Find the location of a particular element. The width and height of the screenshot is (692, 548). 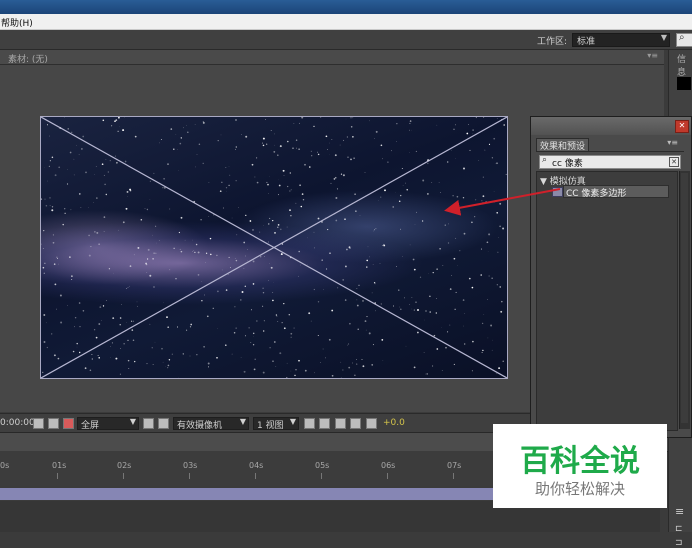

viewer-toolbar: 0:00:00 全屏 ▼ 有效摄像机 ▼ 1 视图 ▼ +0.0 is located at coordinates (265, 422).